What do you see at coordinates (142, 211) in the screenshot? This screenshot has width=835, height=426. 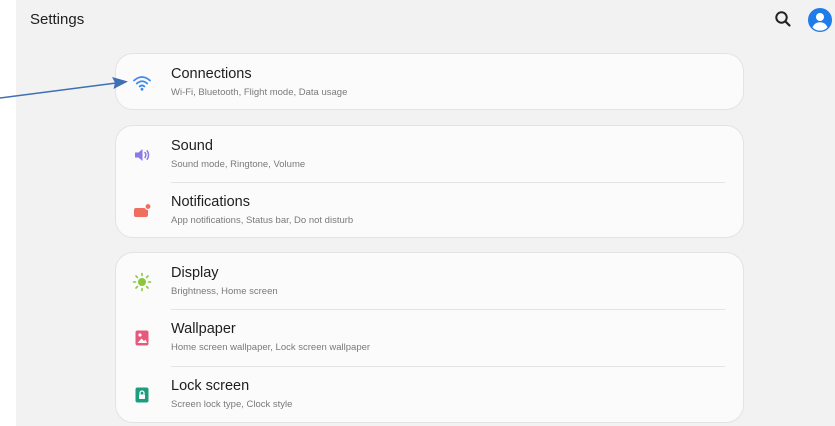 I see `notification-icon` at bounding box center [142, 211].